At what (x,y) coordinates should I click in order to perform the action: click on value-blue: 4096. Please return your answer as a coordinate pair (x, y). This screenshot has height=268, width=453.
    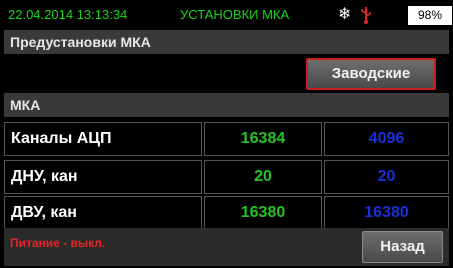
    Looking at the image, I should click on (386, 139).